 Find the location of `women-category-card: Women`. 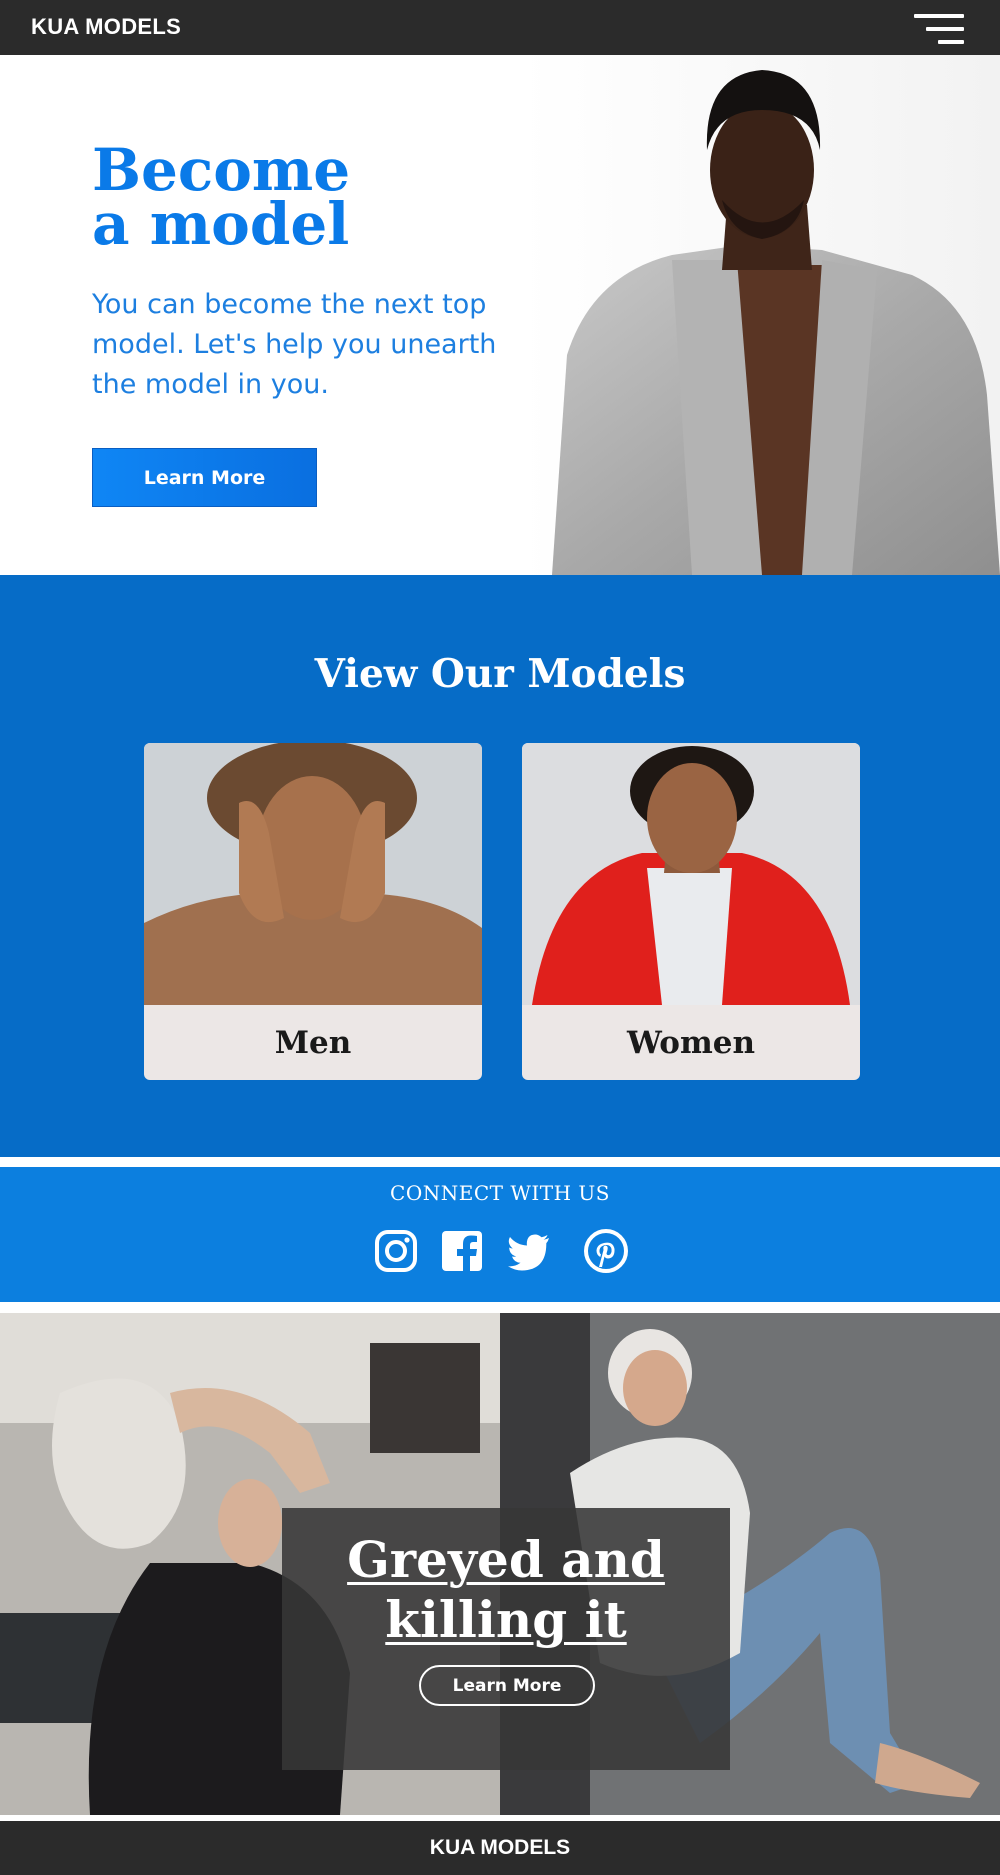

women-category-card: Women is located at coordinates (691, 911).